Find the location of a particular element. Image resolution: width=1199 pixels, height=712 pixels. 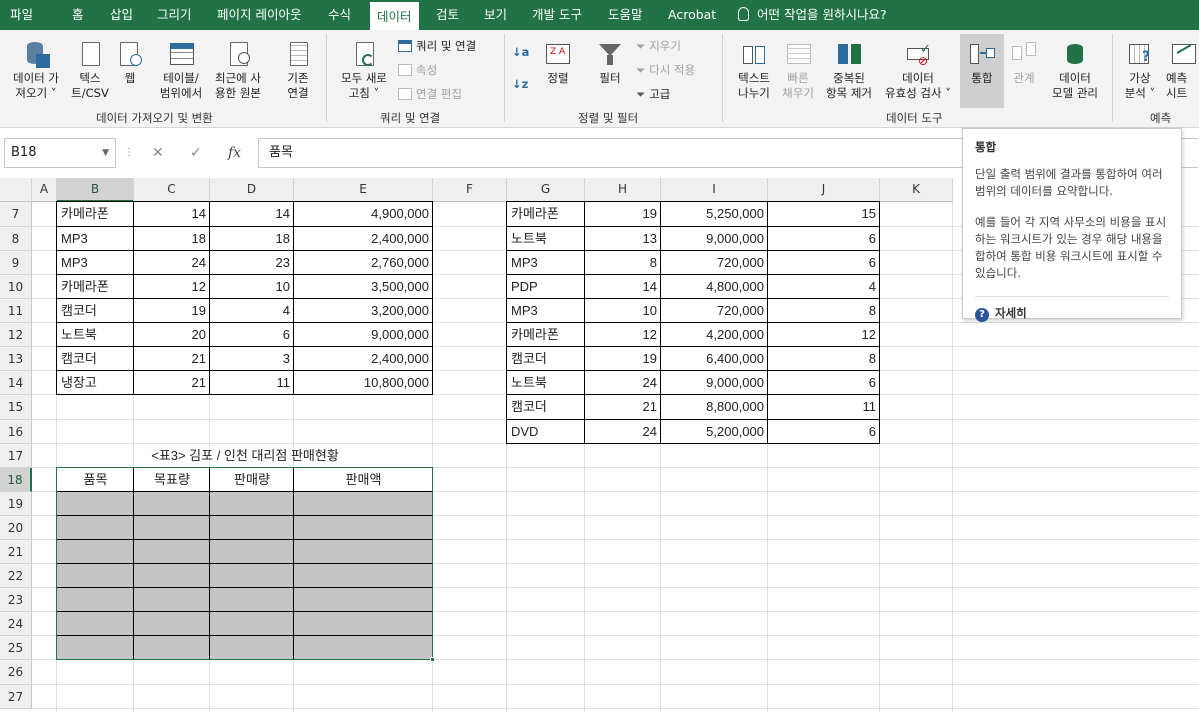

properties-button: 속성 is located at coordinates (417, 70).